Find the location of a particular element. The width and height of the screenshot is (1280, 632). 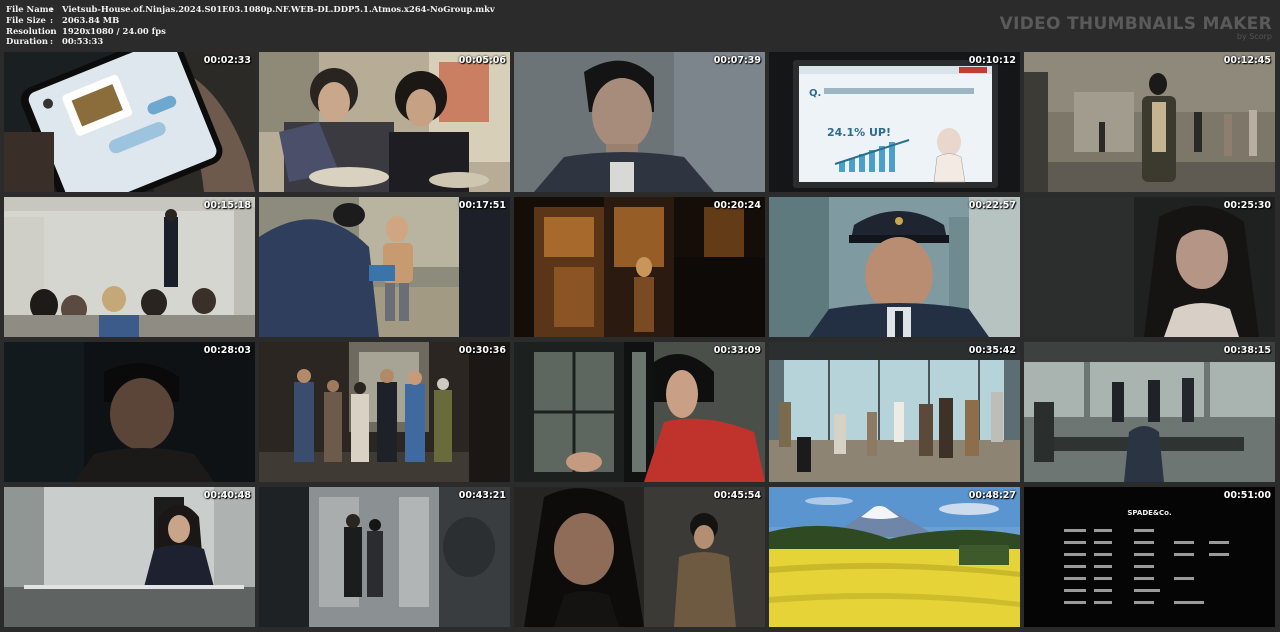

thumbnail: 00:30:36 is located at coordinates (384, 412).